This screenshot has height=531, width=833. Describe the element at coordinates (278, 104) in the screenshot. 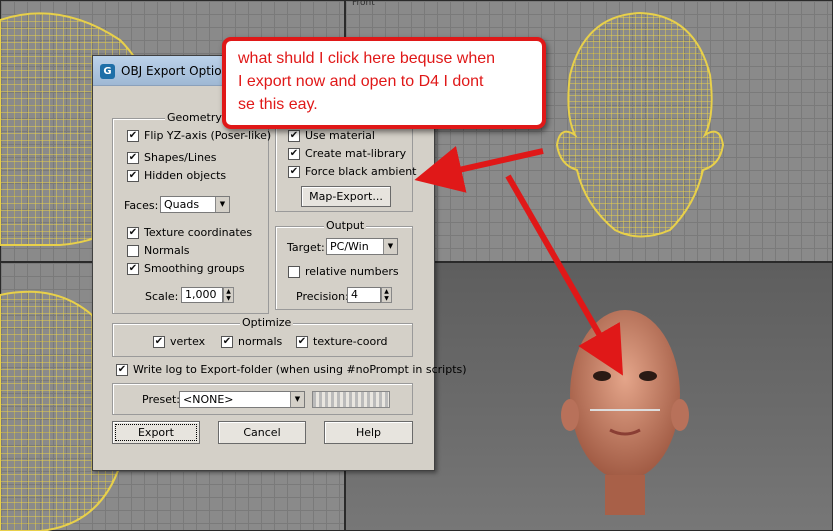

I see `callout-line-3: se this eay.` at that location.